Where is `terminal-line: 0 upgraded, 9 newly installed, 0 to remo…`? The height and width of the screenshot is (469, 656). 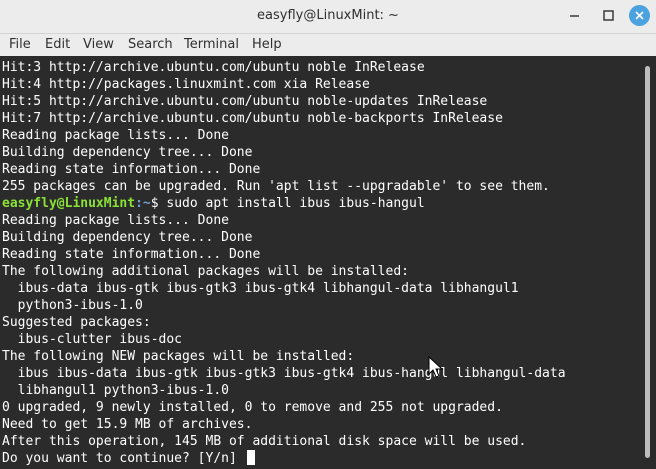
terminal-line: 0 upgraded, 9 newly installed, 0 to remo… is located at coordinates (252, 407).